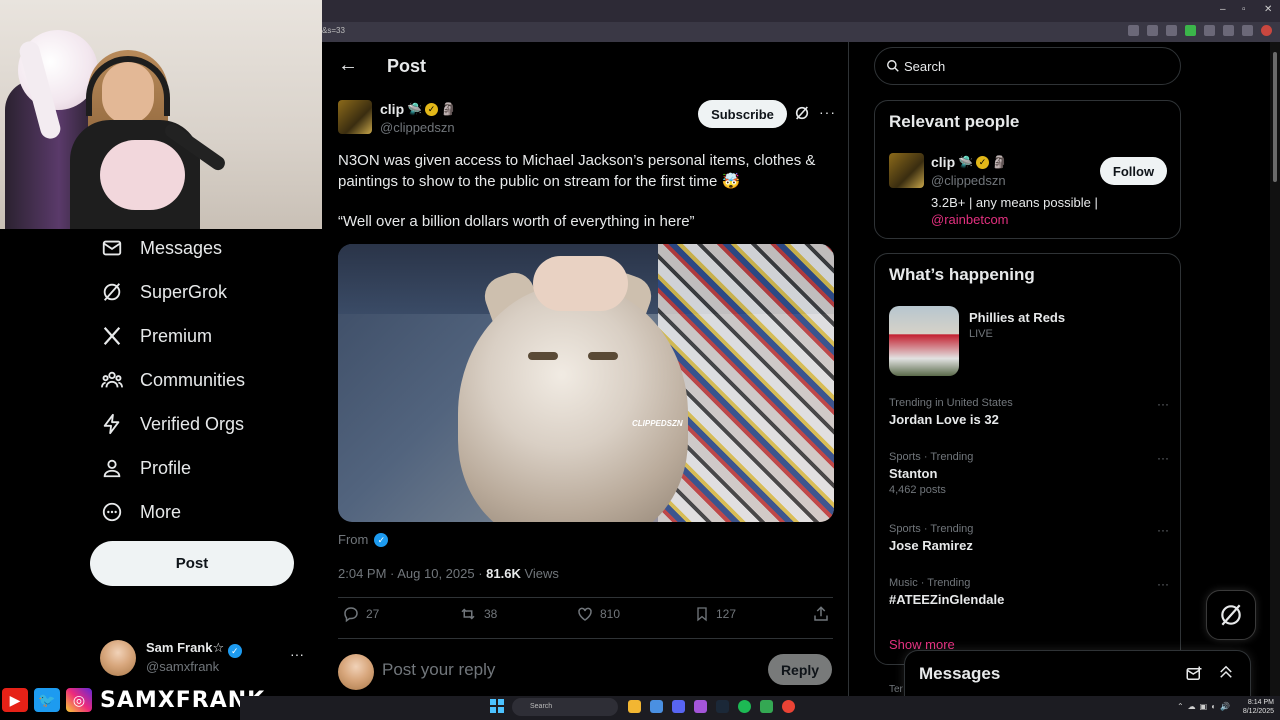 This screenshot has width=1280, height=720. Describe the element at coordinates (1209, 30) in the screenshot. I see `puzzle-icon` at that location.